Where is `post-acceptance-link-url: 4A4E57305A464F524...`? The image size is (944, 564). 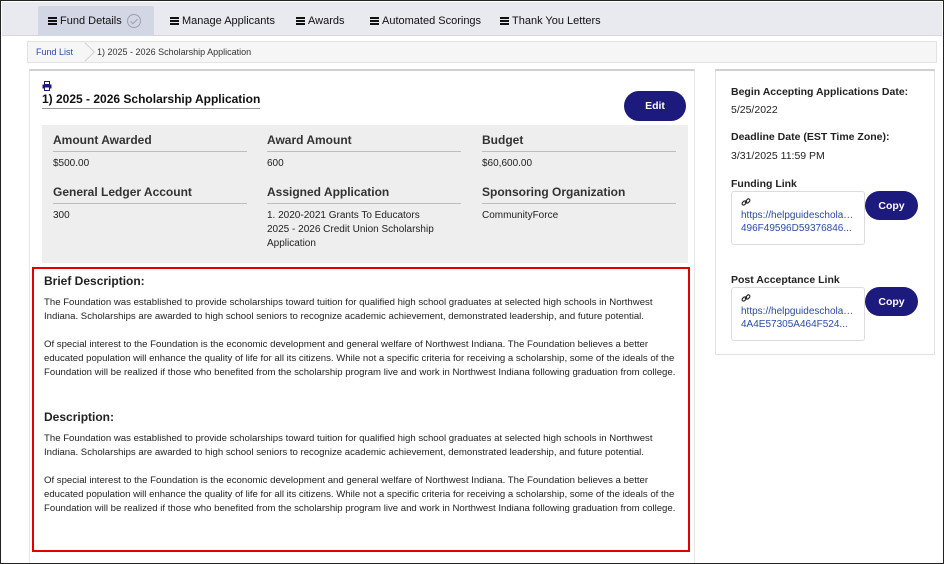
post-acceptance-link-url: 4A4E57305A464F524... is located at coordinates (798, 324).